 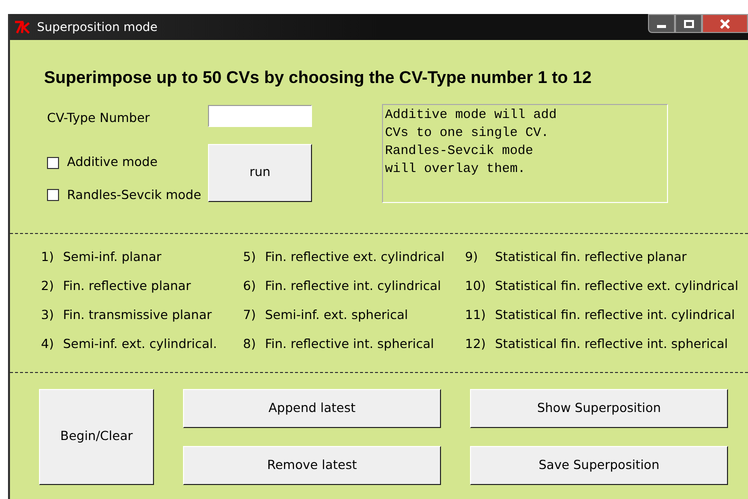 What do you see at coordinates (260, 173) in the screenshot?
I see `run-button: run` at bounding box center [260, 173].